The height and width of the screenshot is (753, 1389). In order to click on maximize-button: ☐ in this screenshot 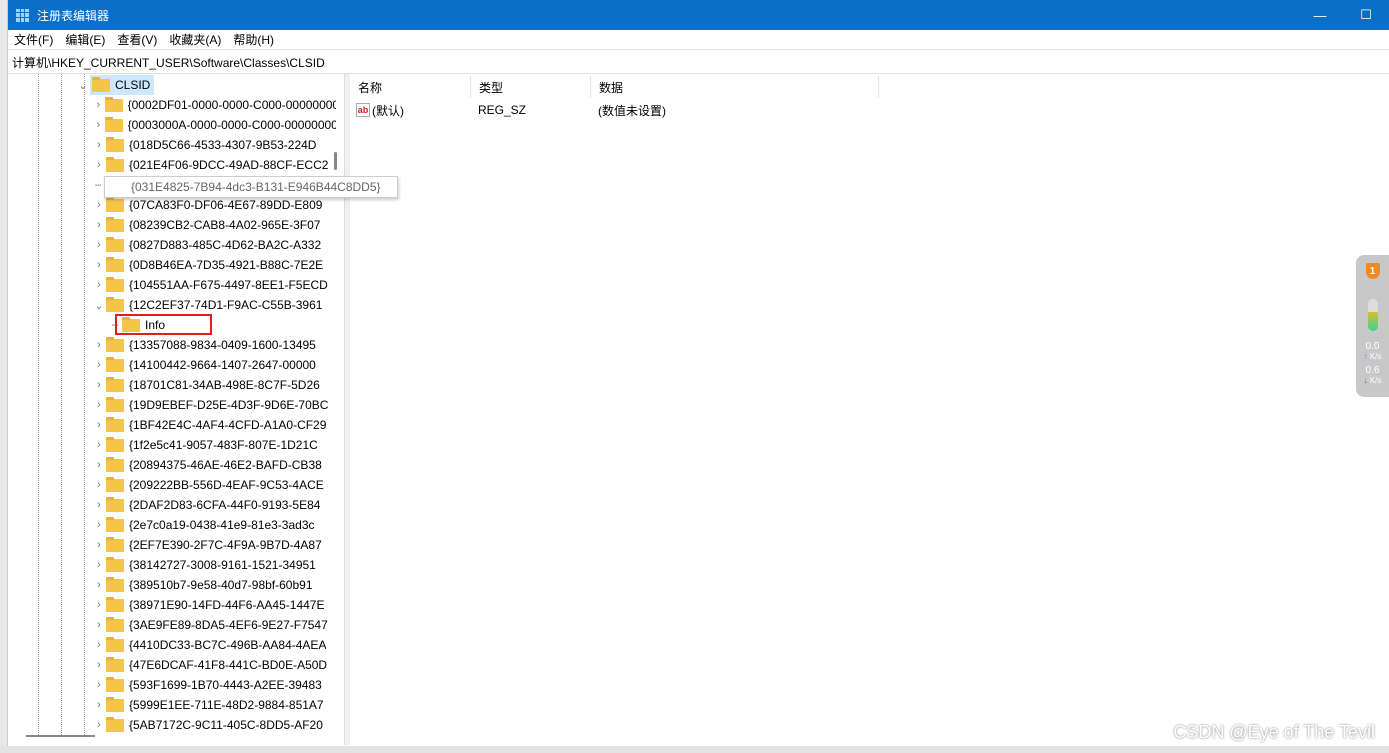, I will do `click(1366, 15)`.